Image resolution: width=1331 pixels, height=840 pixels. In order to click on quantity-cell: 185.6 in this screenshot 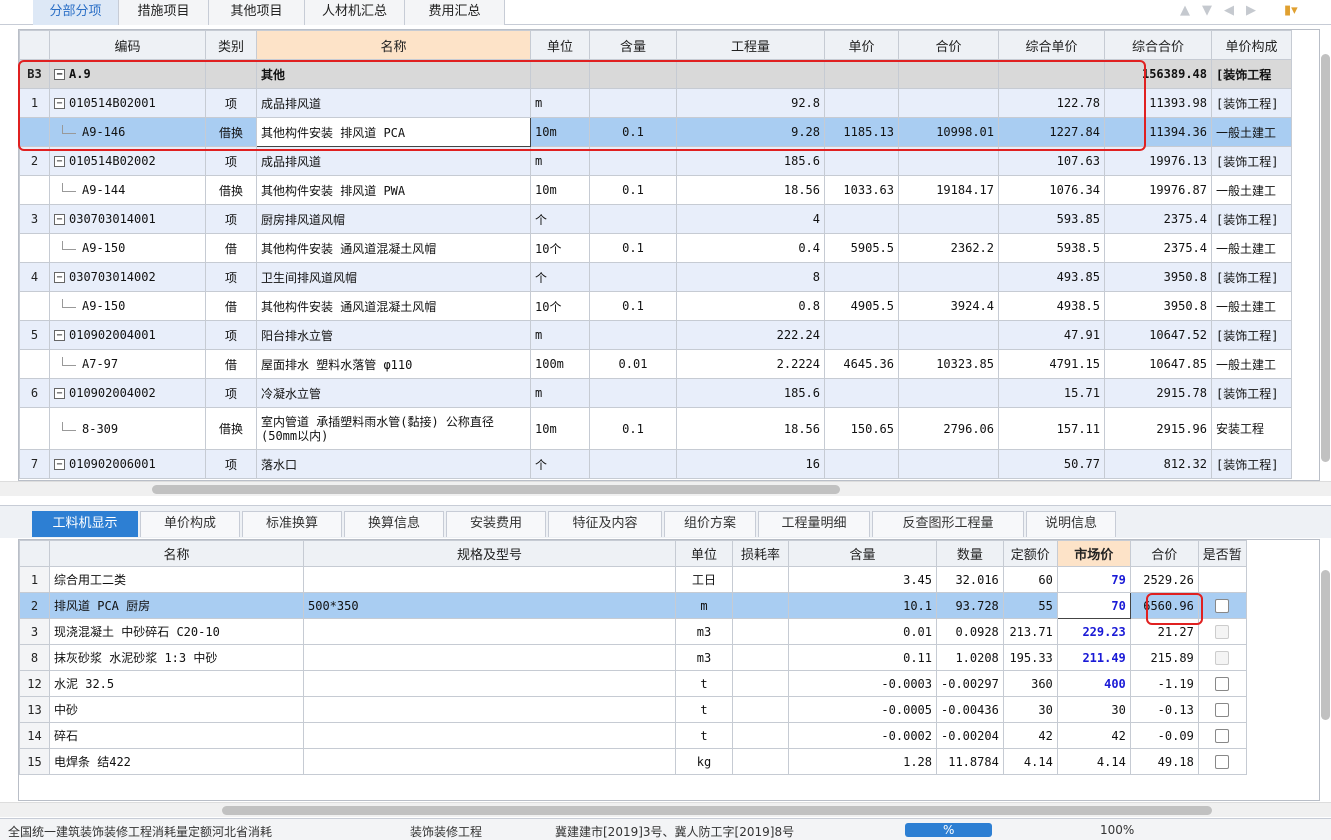, I will do `click(750, 393)`.